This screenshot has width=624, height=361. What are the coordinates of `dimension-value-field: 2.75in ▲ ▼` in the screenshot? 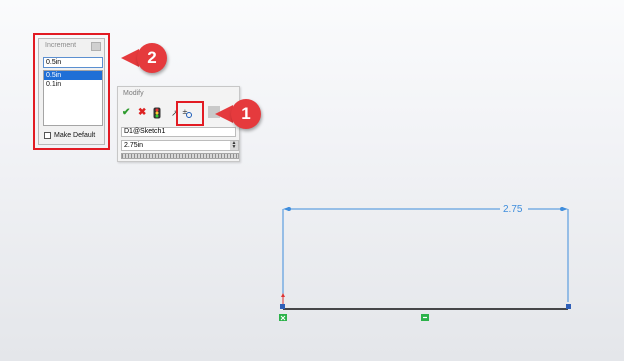 It's located at (180, 145).